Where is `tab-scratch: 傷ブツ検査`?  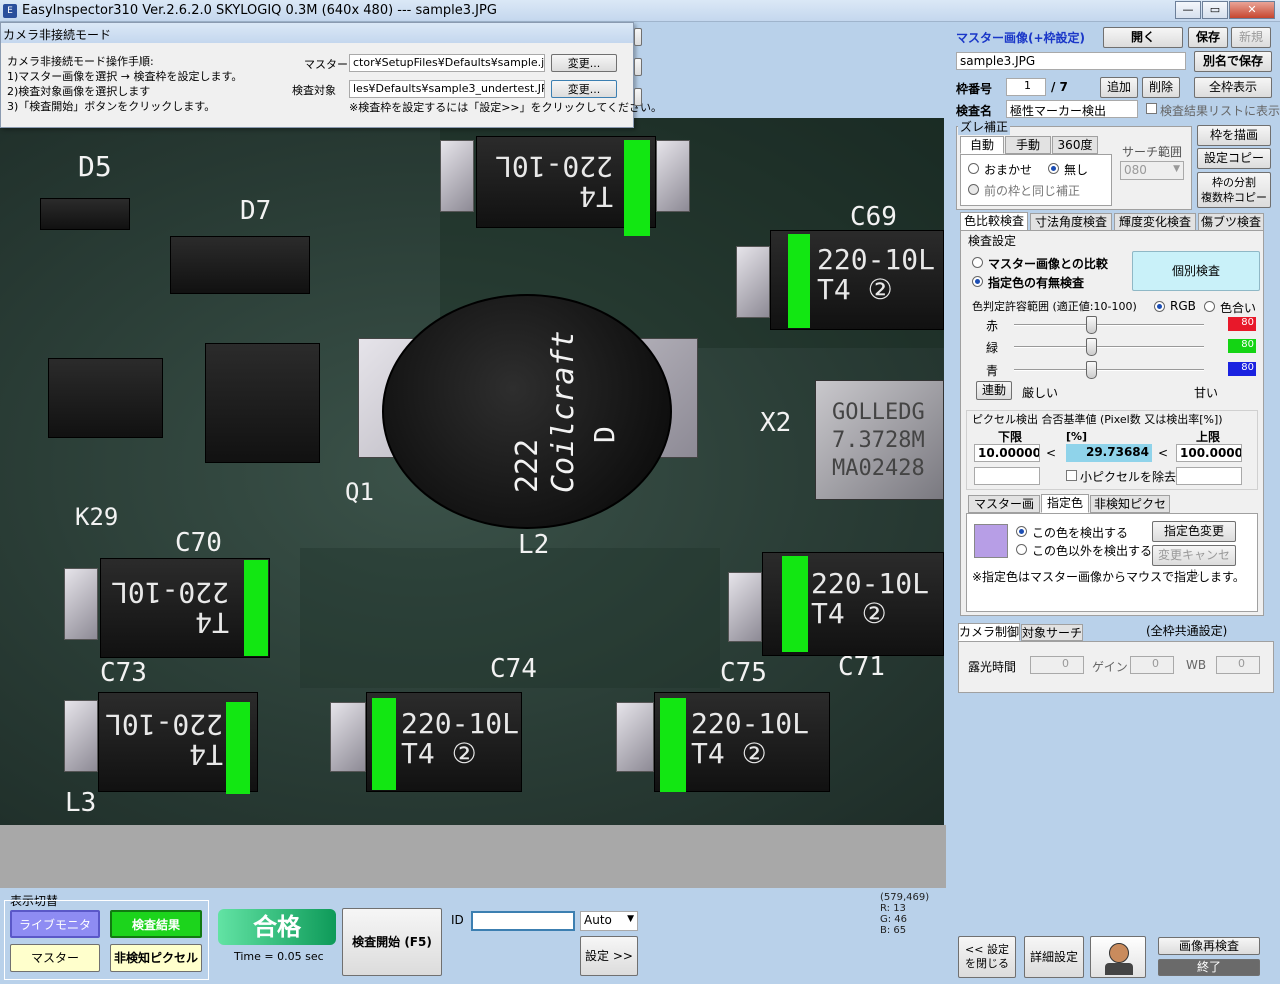 tab-scratch: 傷ブツ検査 is located at coordinates (1231, 222).